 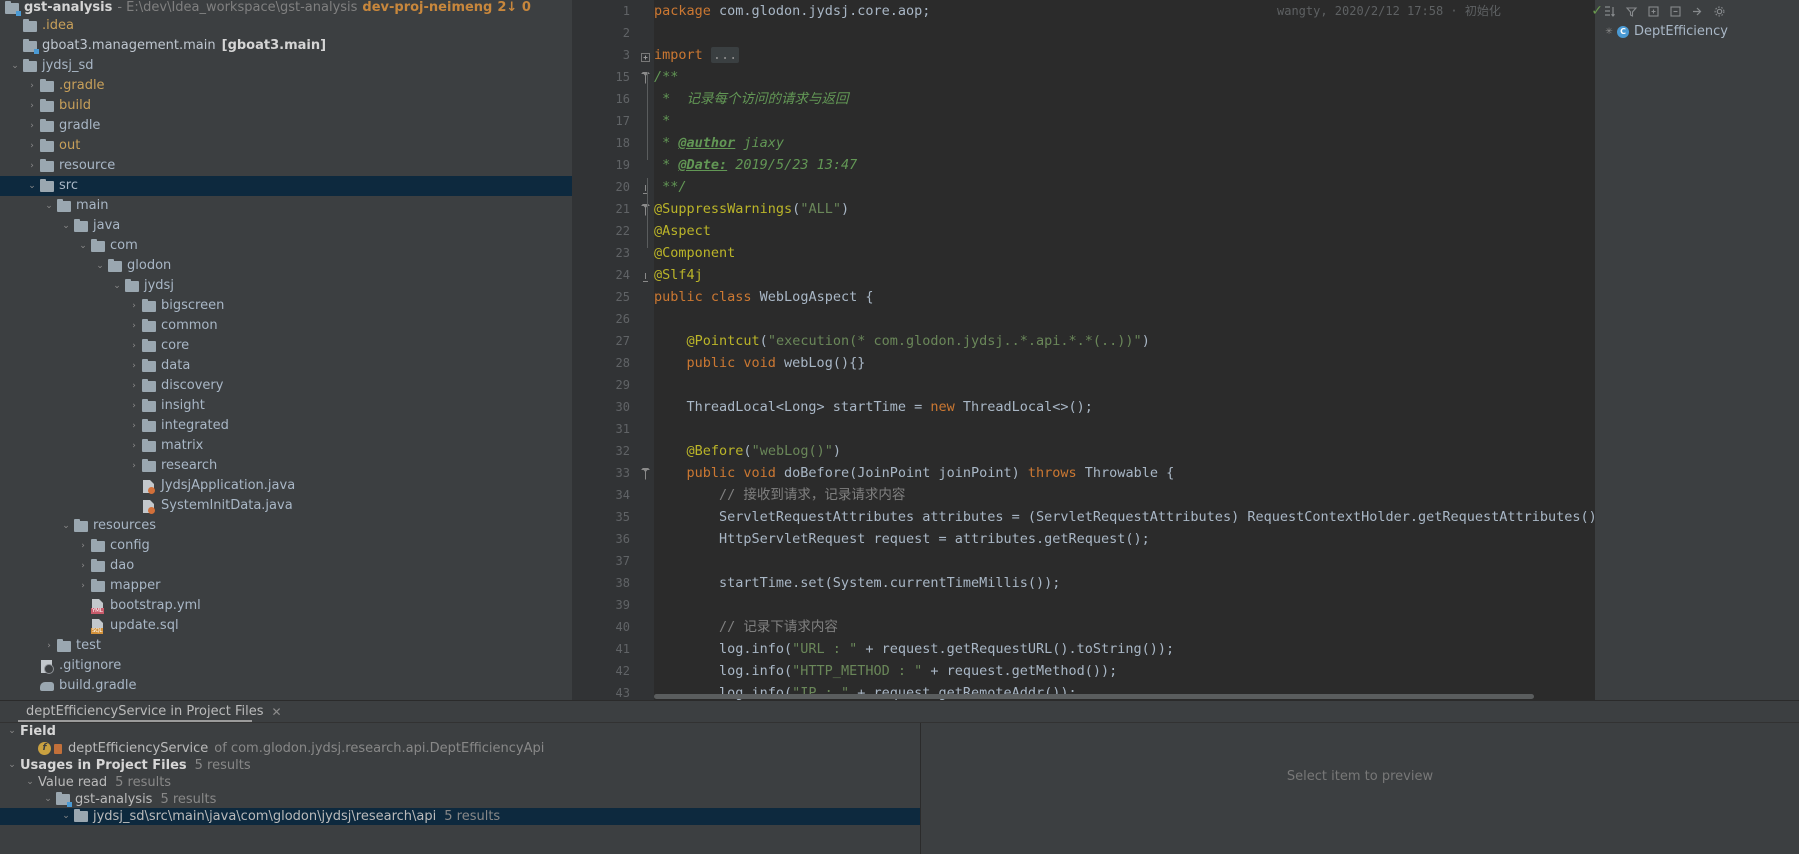 I want to click on inspections-ok-icon: ✓, so click(x=1597, y=11).